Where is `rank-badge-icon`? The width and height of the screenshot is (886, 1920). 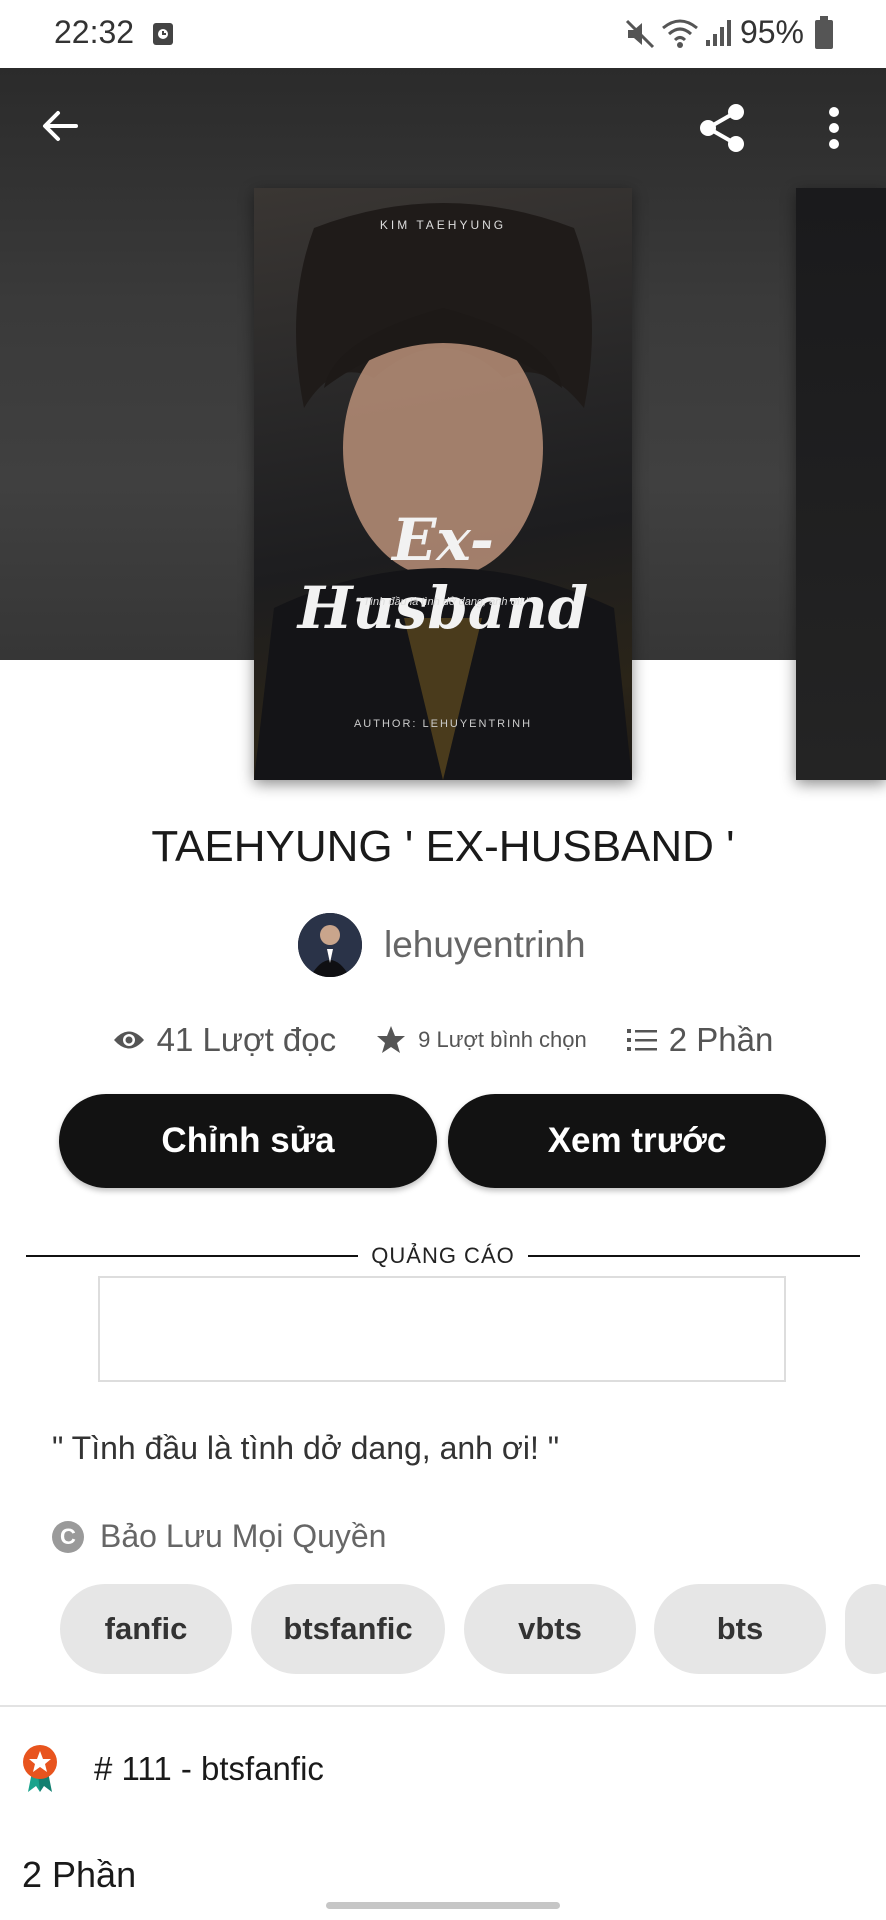 rank-badge-icon is located at coordinates (40, 1768).